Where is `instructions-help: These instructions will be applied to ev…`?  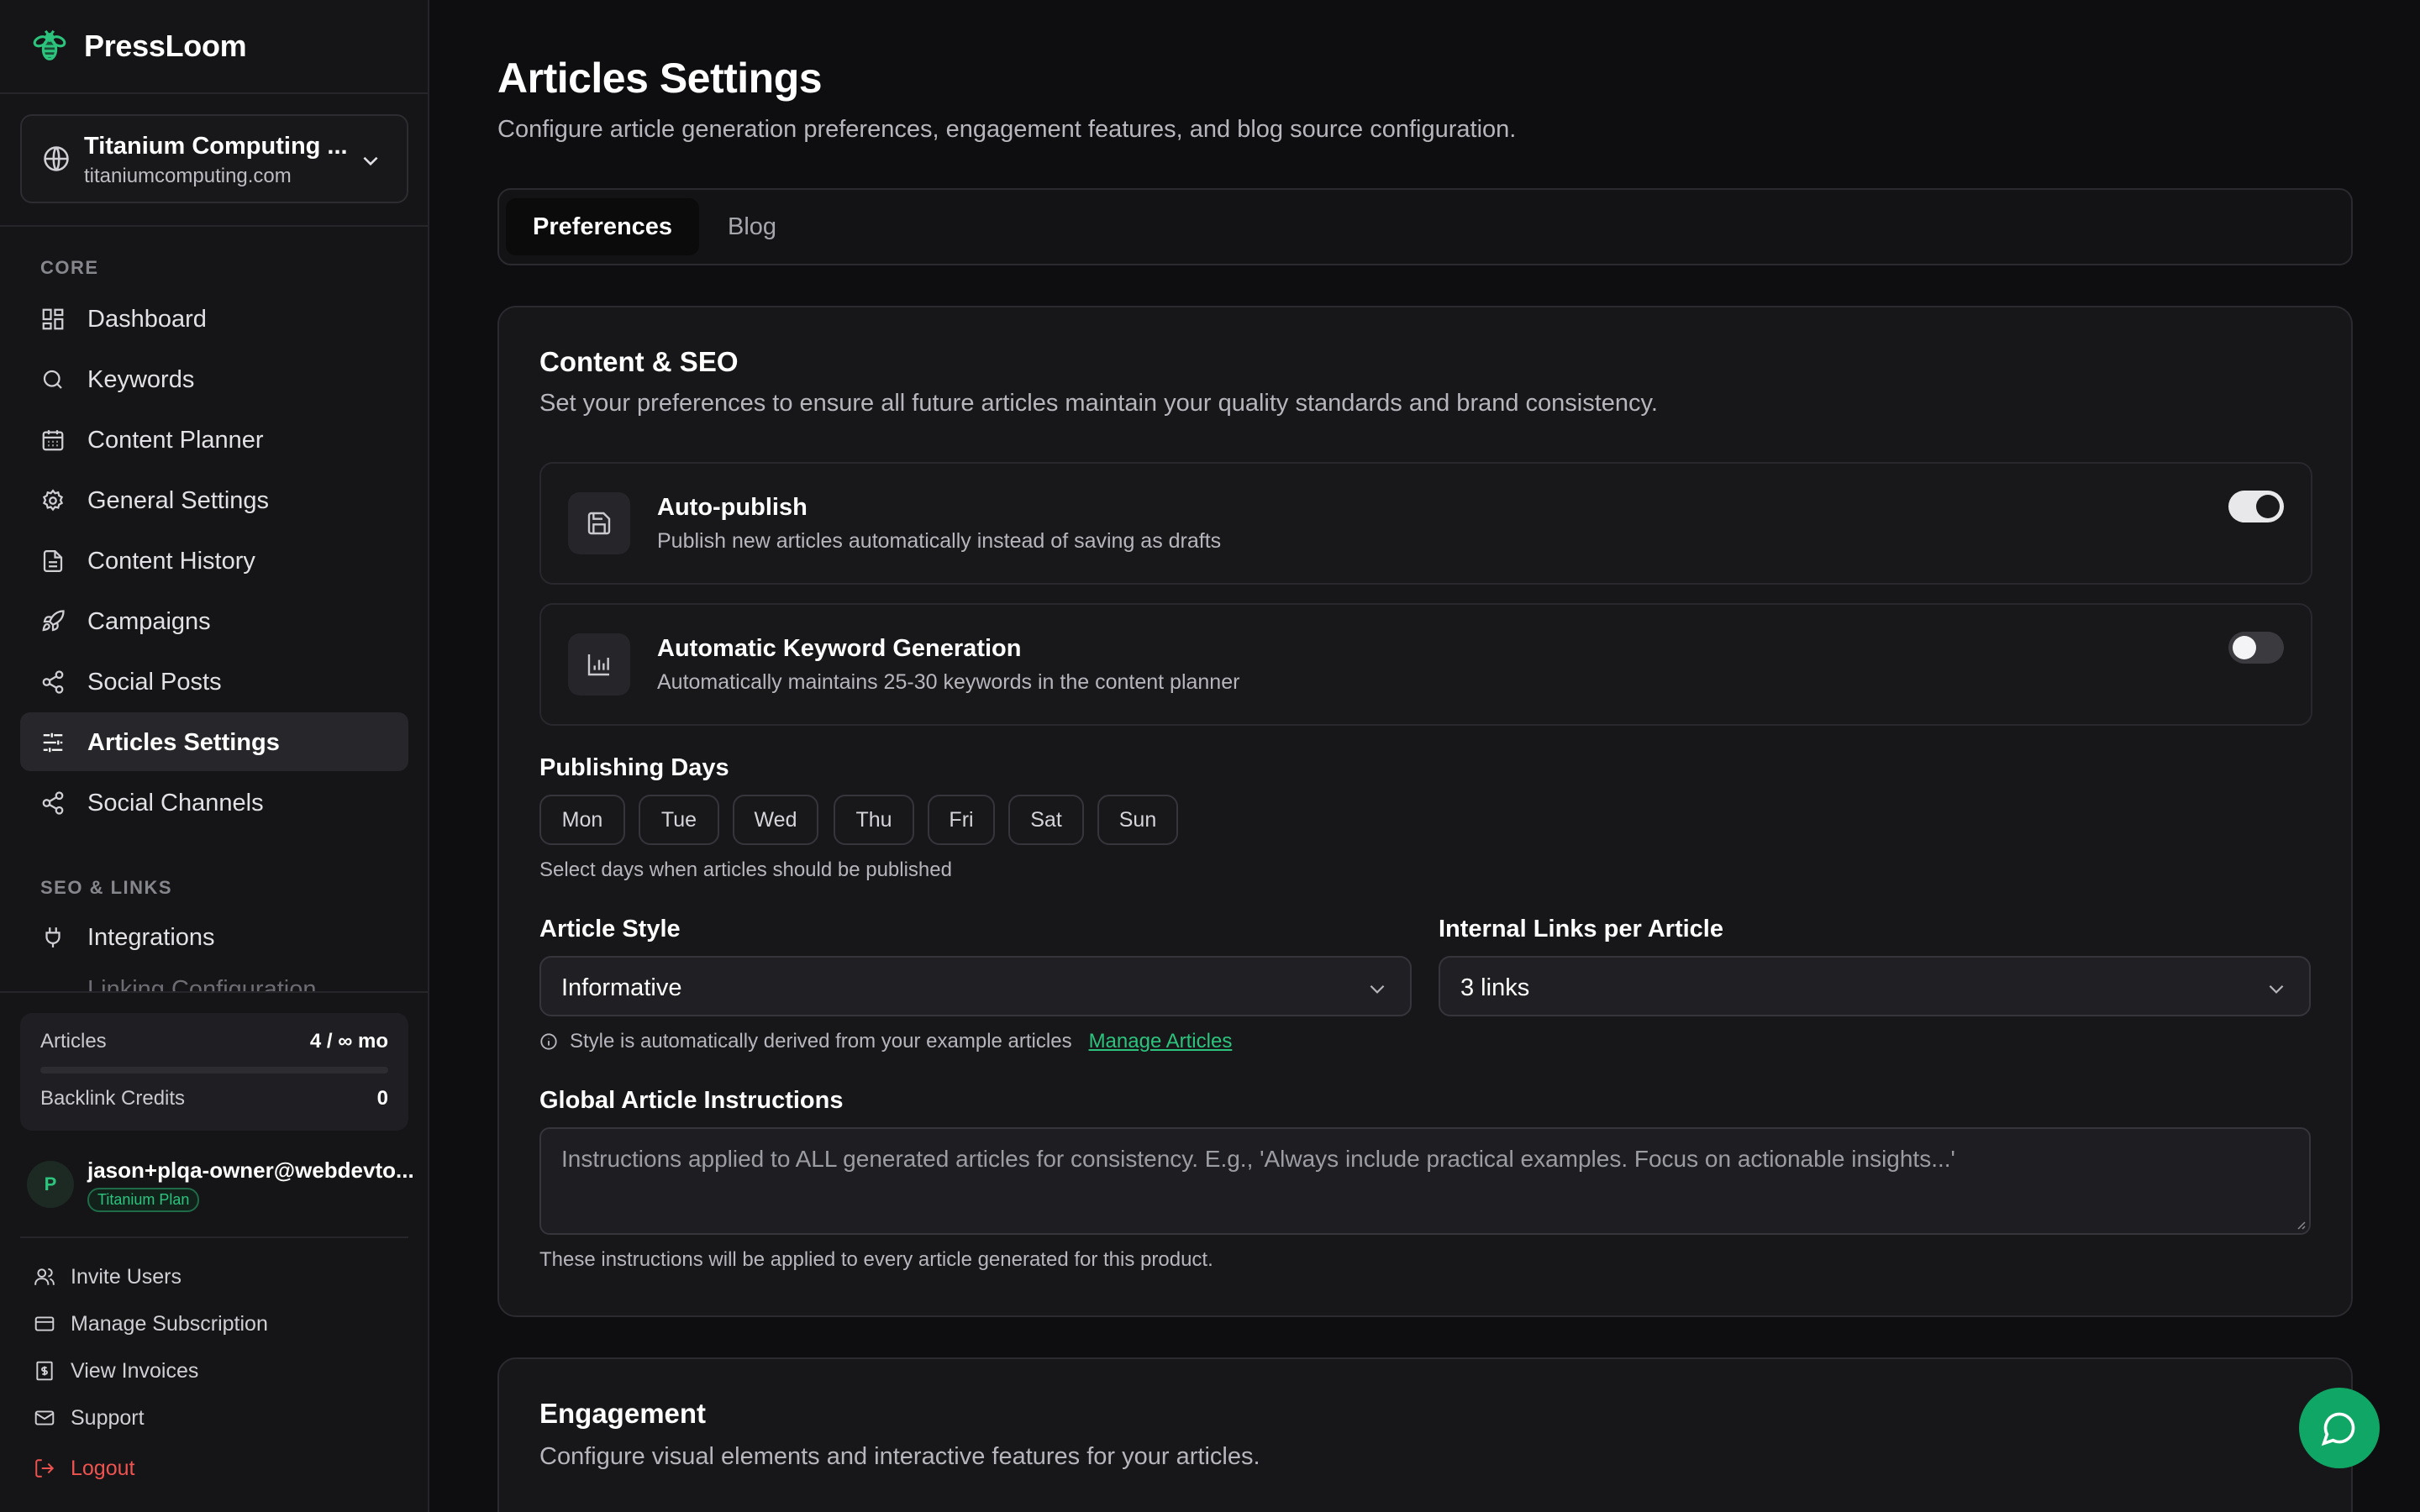
instructions-help: These instructions will be applied to ev… is located at coordinates (876, 1259).